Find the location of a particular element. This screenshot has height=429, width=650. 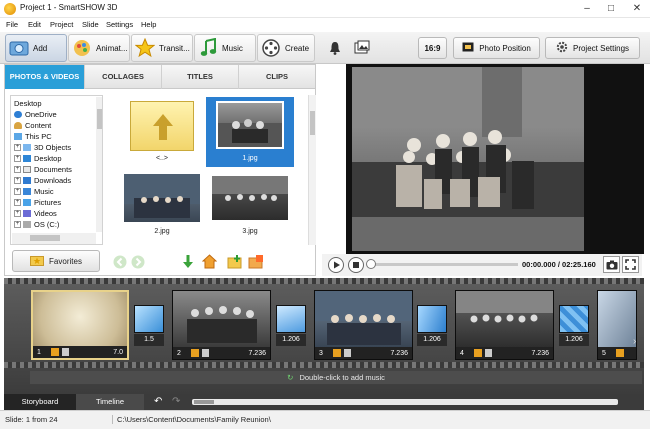

tree-item-documents: + Documents is located at coordinates (43, 169).